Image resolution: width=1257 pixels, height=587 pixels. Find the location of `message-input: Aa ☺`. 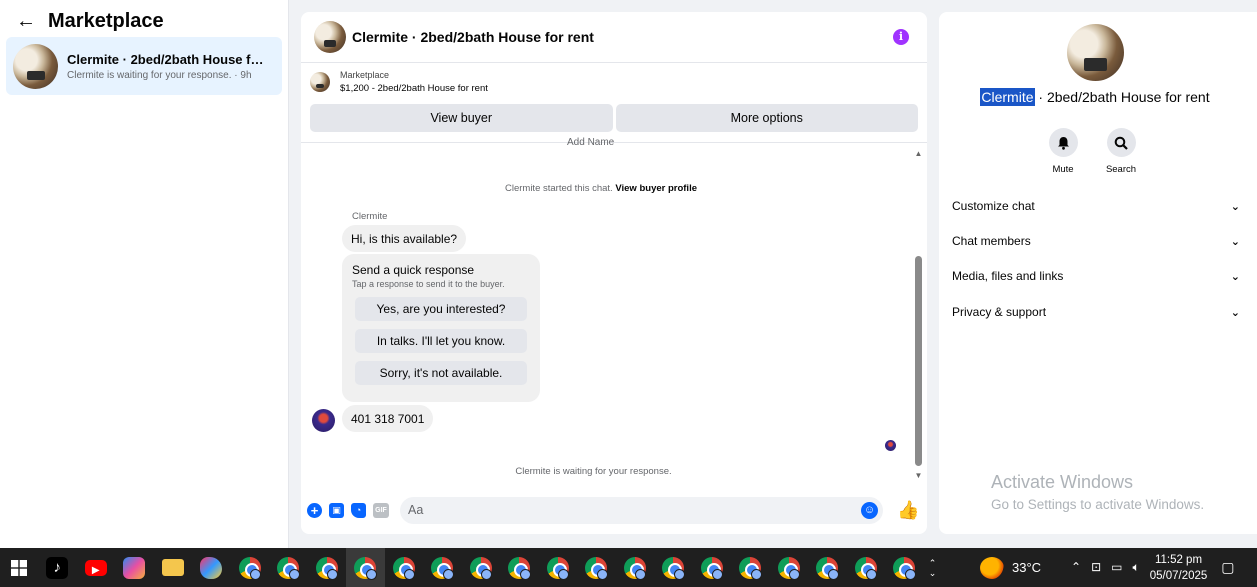

message-input: Aa ☺ is located at coordinates (641, 510).